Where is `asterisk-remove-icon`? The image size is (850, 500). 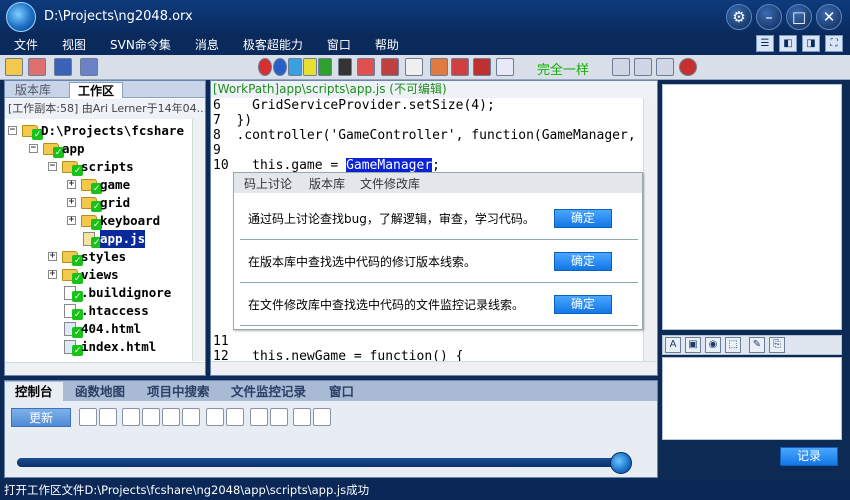 asterisk-remove-icon is located at coordinates (171, 417).